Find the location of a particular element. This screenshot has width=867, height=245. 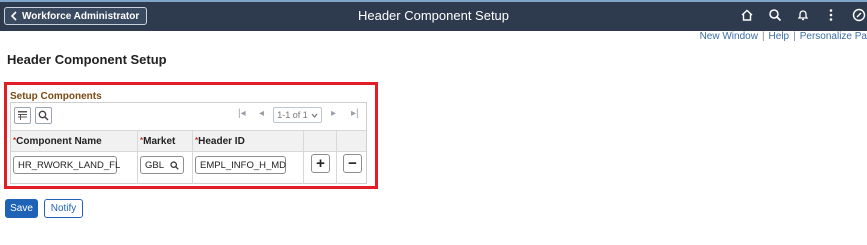

header-id-field: EMPL_INFO_H_MD is located at coordinates (240, 165).